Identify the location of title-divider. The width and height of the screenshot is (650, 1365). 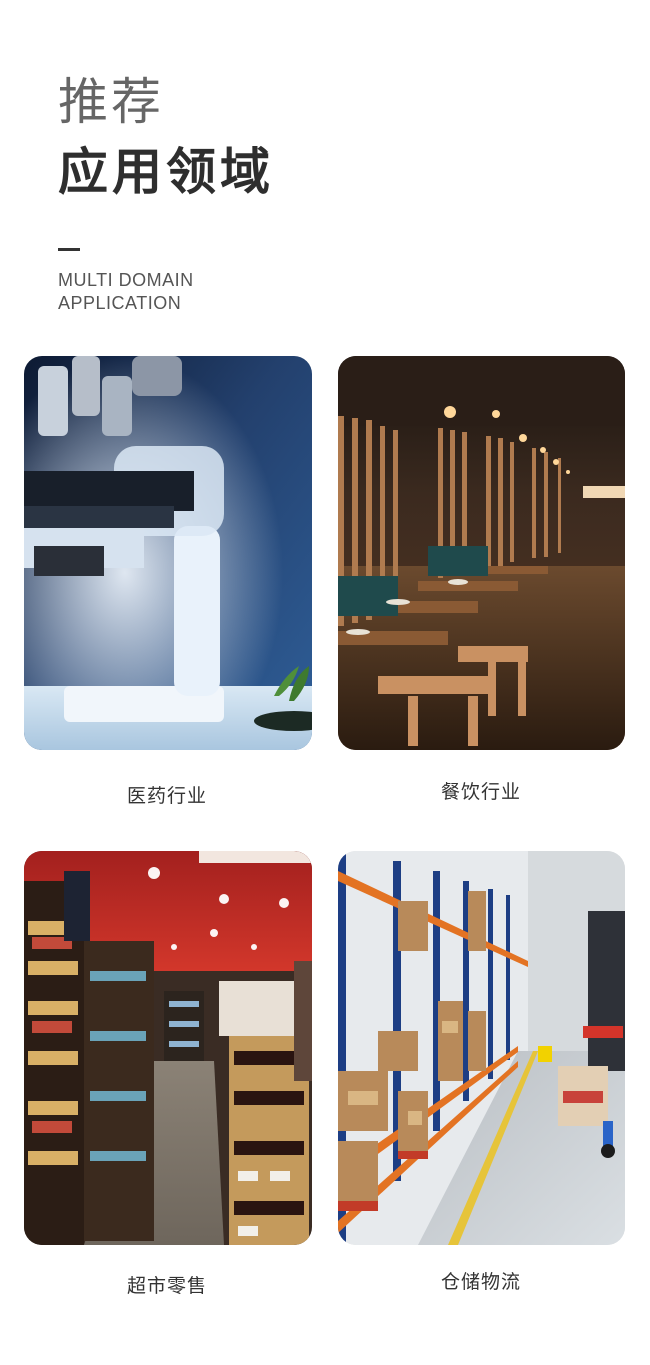
(69, 249).